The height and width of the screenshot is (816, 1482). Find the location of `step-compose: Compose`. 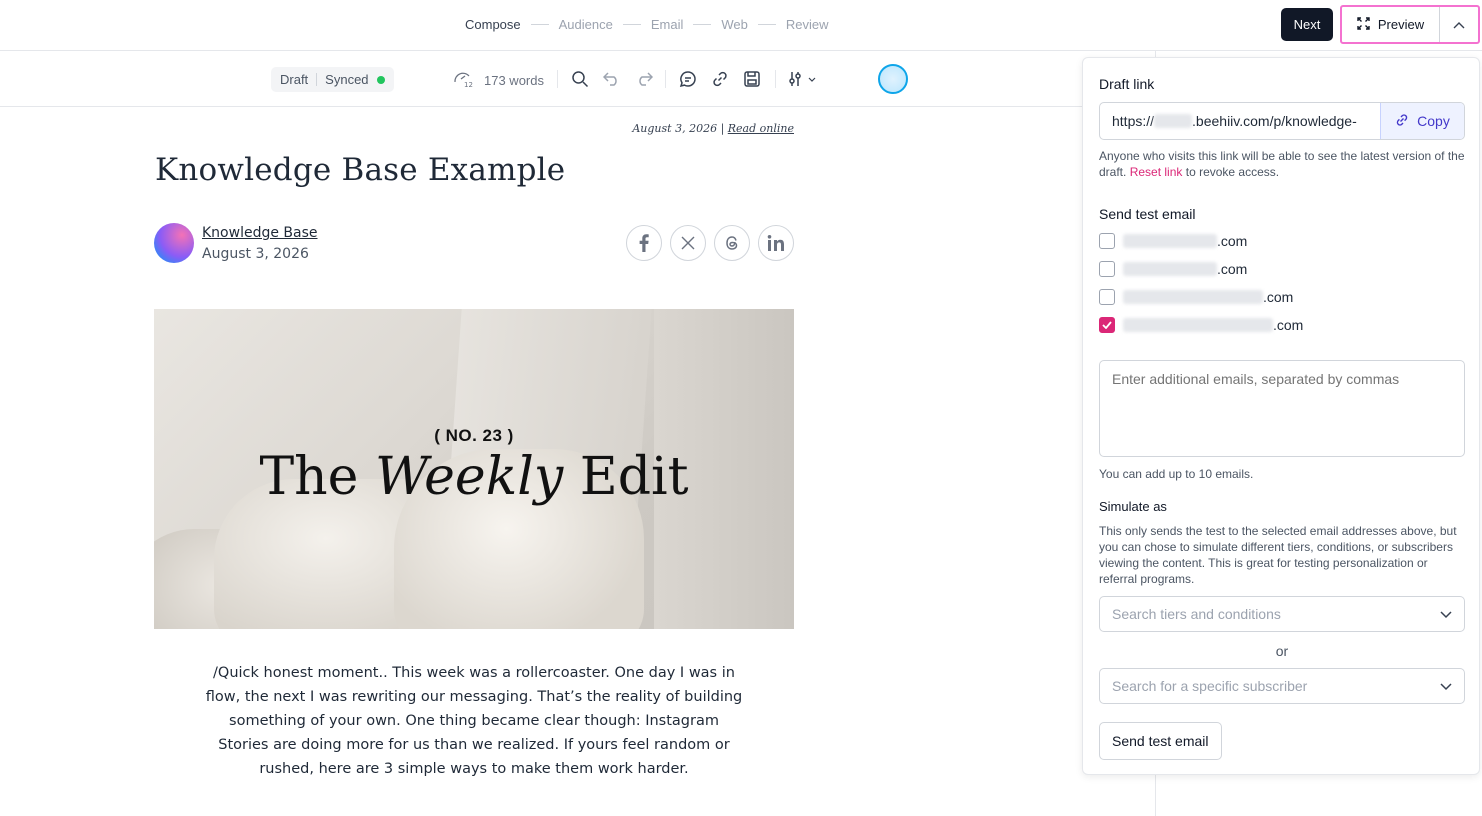

step-compose: Compose is located at coordinates (493, 24).